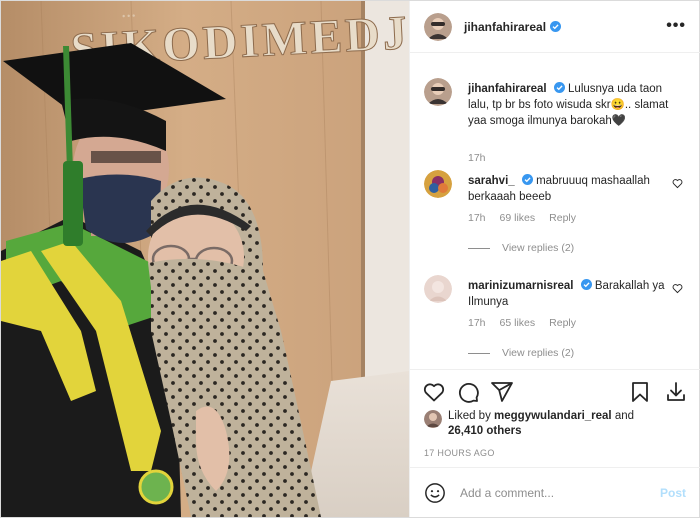 Image resolution: width=700 pixels, height=518 pixels. I want to click on comment-meta: 17h 65 likes Reply, so click(522, 323).